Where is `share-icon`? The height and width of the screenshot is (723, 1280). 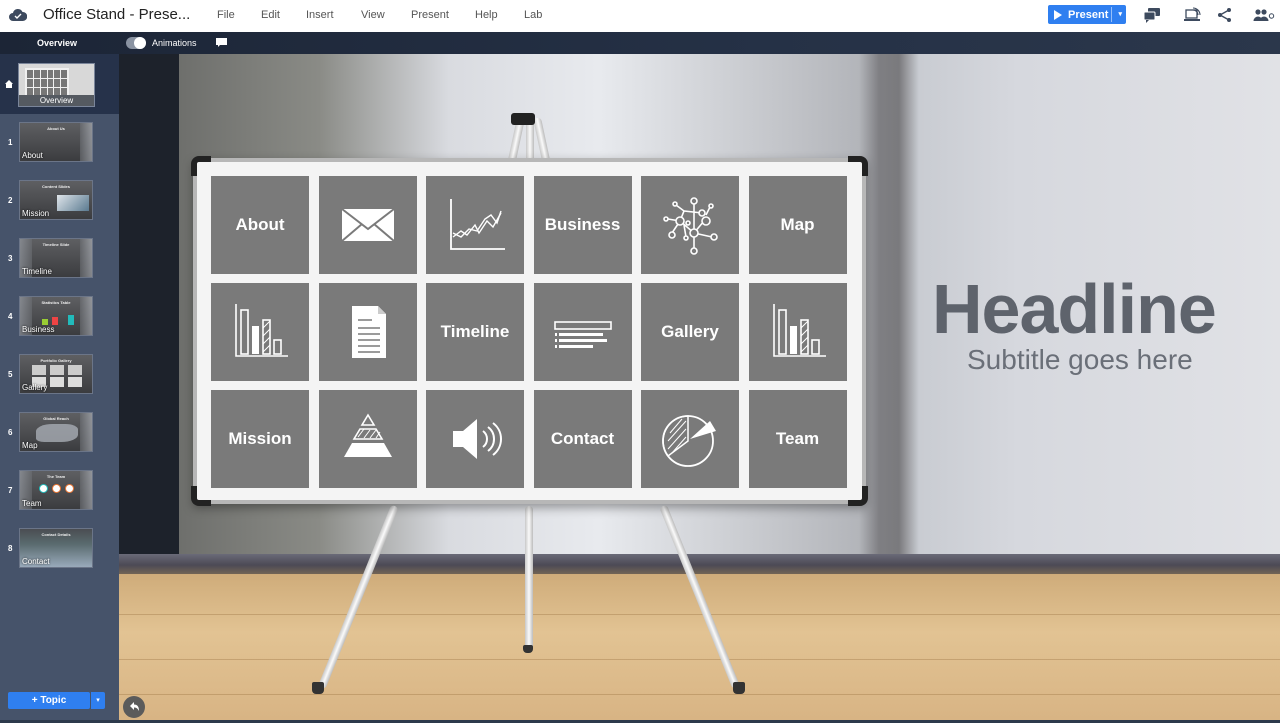
share-icon is located at coordinates (1225, 15).